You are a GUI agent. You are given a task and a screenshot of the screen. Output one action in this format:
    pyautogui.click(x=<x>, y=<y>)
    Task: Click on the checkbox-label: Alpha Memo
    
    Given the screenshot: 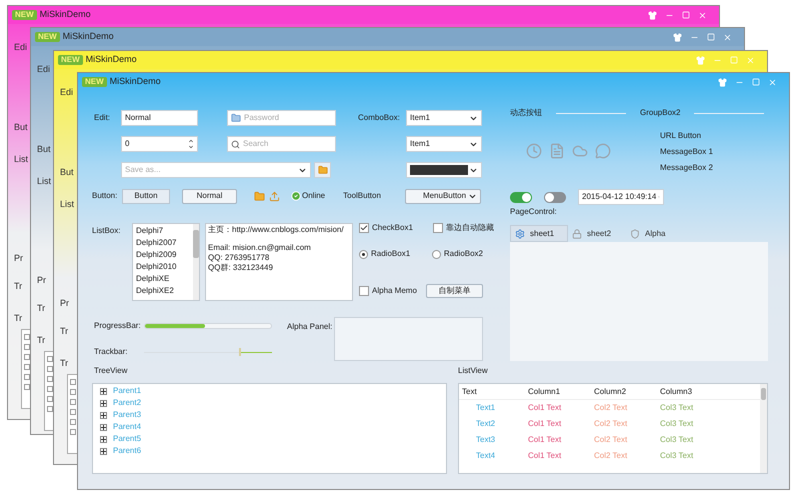 What is the action you would take?
    pyautogui.click(x=394, y=291)
    